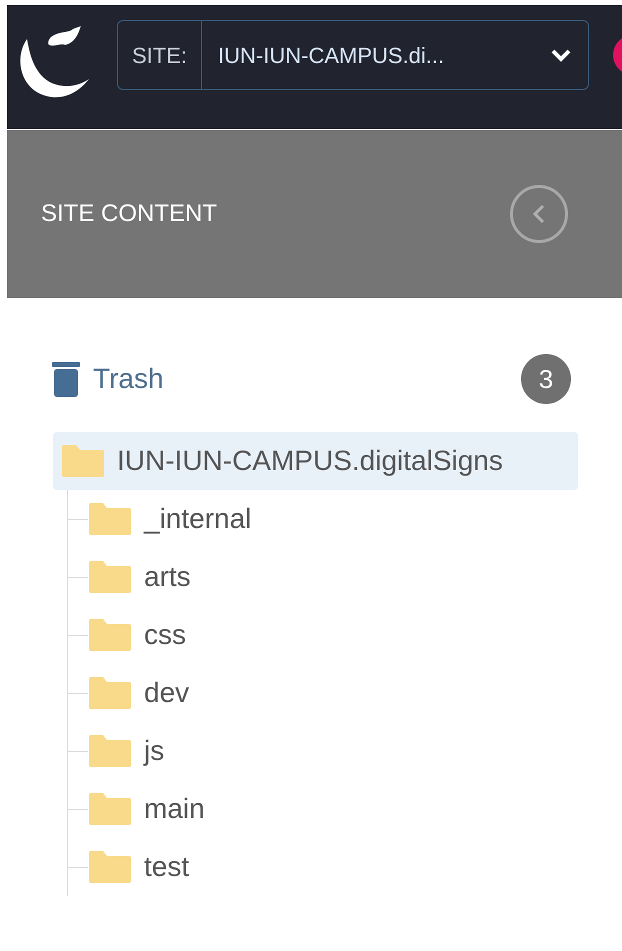 The height and width of the screenshot is (951, 622). Describe the element at coordinates (333, 693) in the screenshot. I see `folder-item: dev` at that location.